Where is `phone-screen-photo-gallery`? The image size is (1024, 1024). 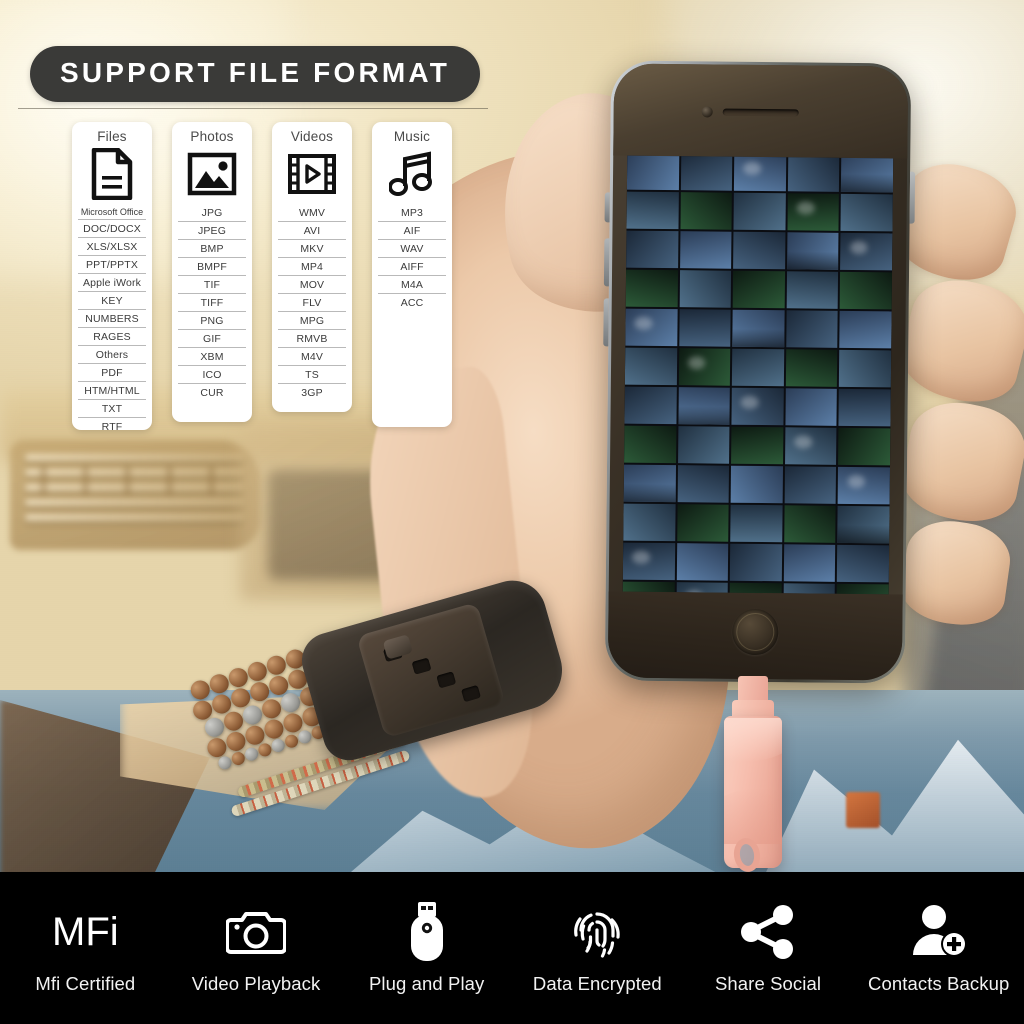 phone-screen-photo-gallery is located at coordinates (758, 375).